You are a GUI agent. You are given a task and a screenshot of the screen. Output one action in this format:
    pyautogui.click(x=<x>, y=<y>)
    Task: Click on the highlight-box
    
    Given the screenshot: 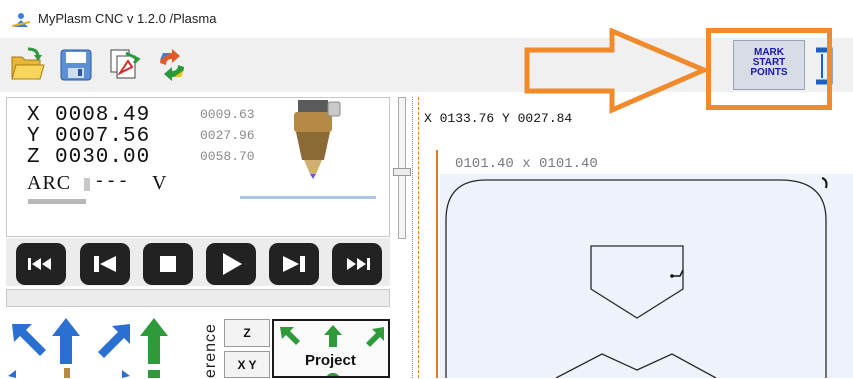 What is the action you would take?
    pyautogui.click(x=769, y=69)
    